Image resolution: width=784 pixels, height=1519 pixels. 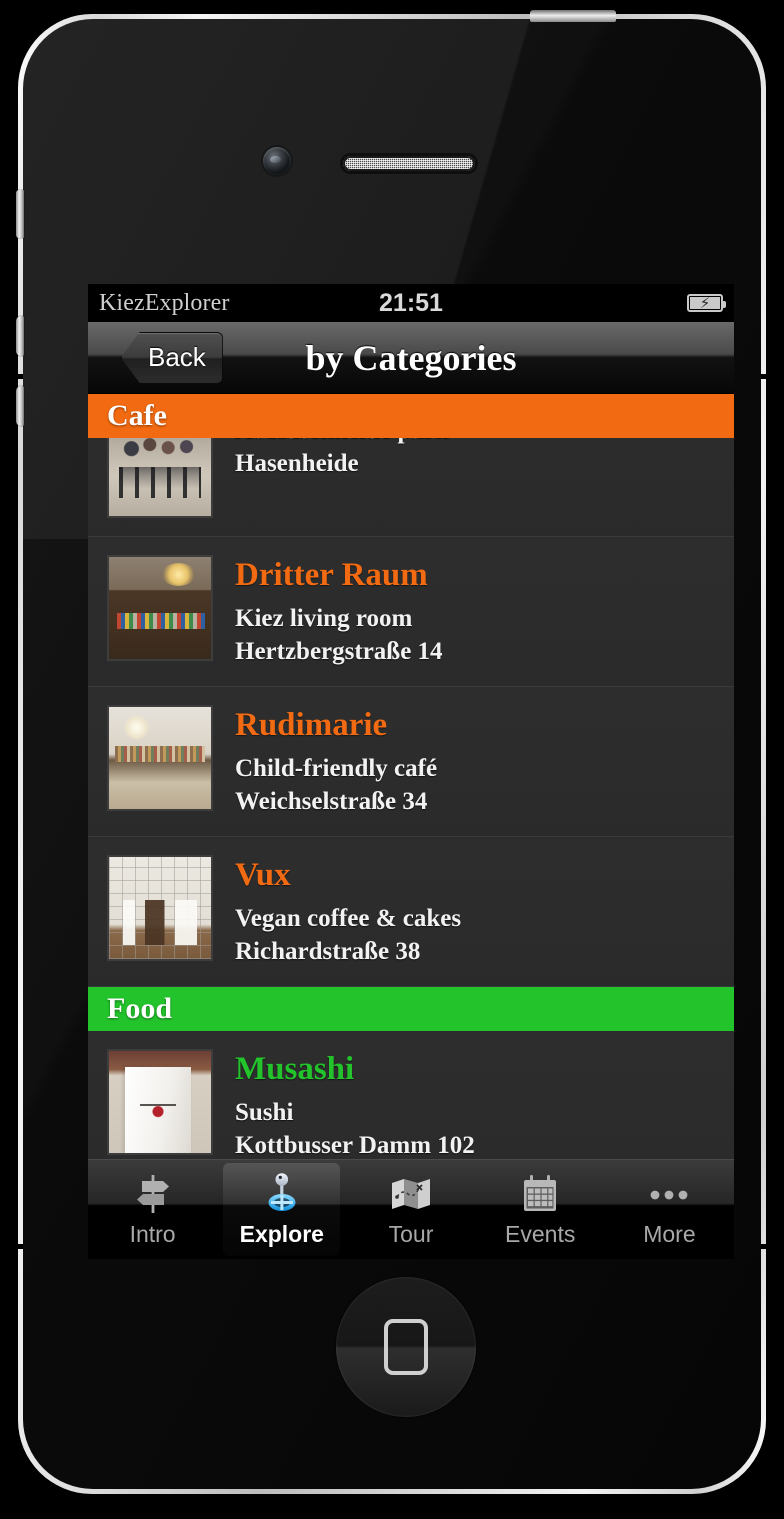 What do you see at coordinates (263, 874) in the screenshot?
I see `list-item-title: Vux` at bounding box center [263, 874].